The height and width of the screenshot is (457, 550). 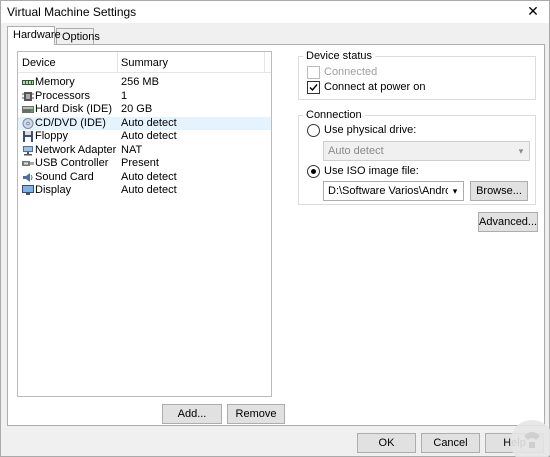 I want to click on device-status-title: Device status, so click(x=339, y=56).